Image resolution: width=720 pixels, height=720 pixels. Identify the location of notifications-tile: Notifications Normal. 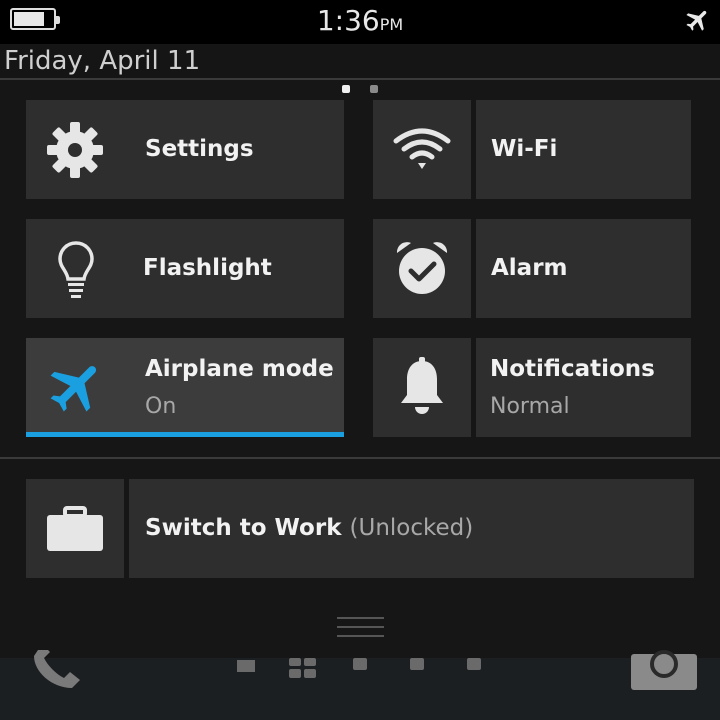
(583, 387).